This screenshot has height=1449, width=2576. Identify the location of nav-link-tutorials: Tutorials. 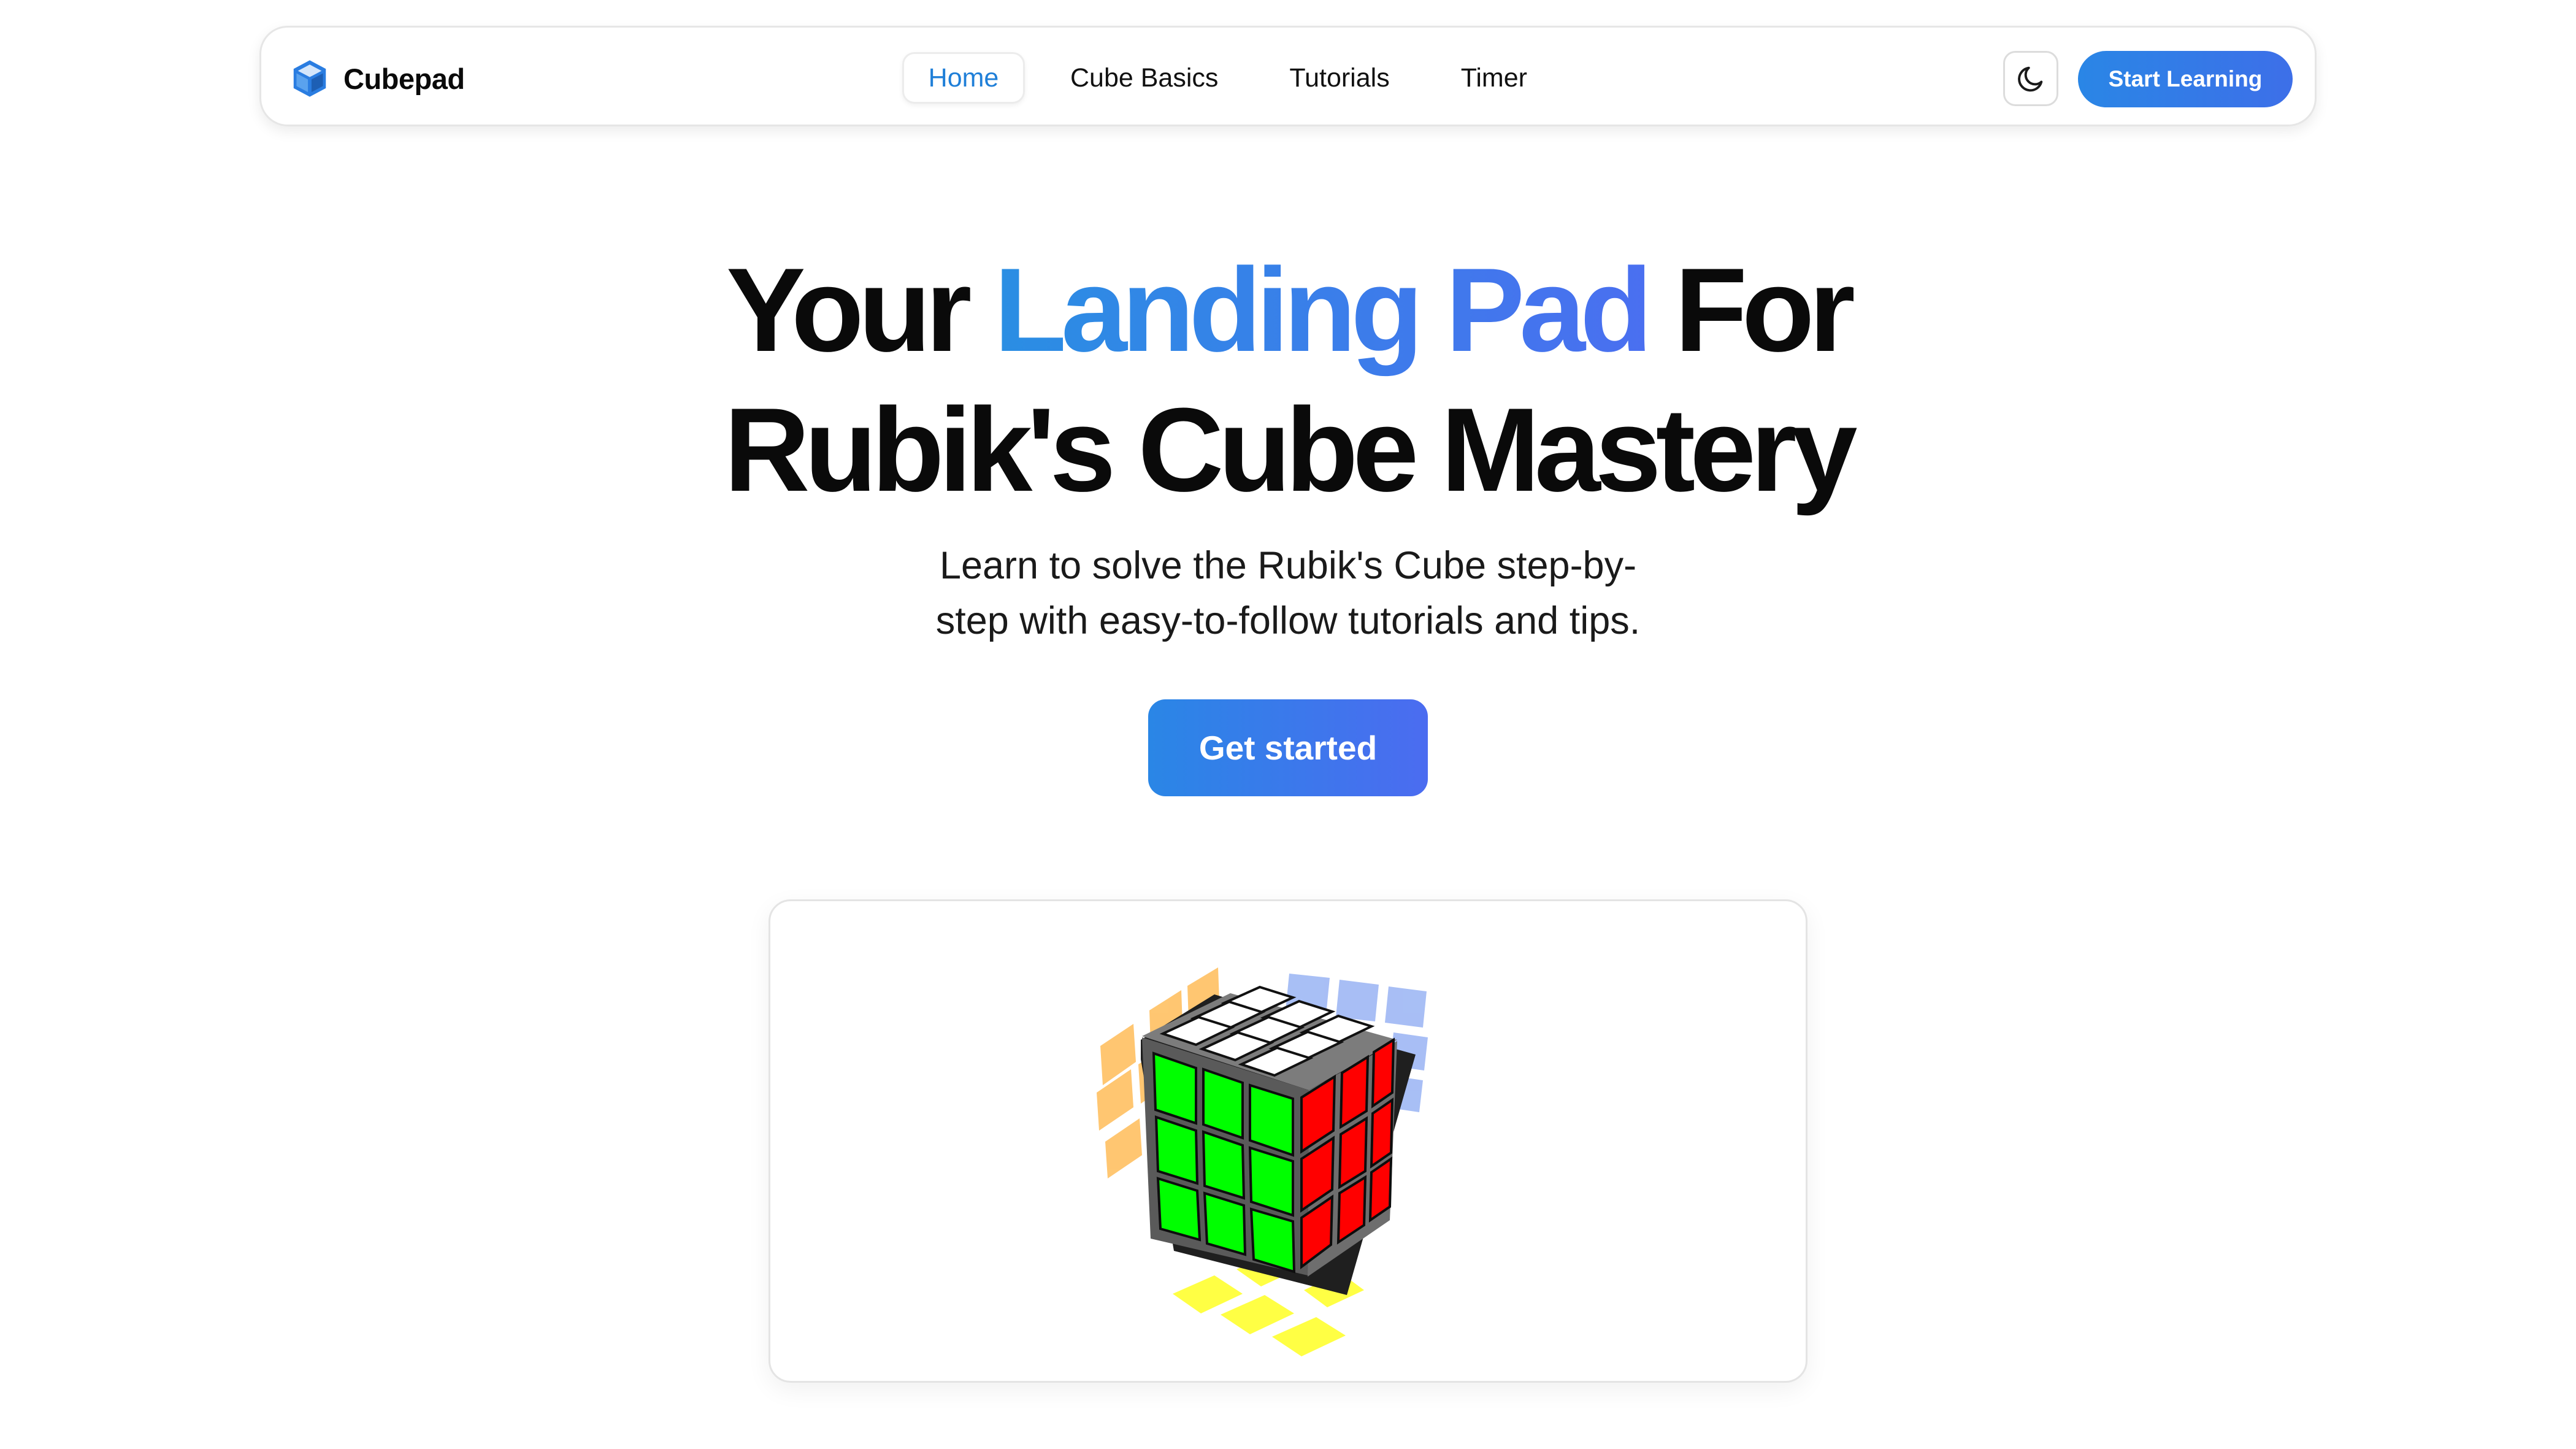
(1339, 78).